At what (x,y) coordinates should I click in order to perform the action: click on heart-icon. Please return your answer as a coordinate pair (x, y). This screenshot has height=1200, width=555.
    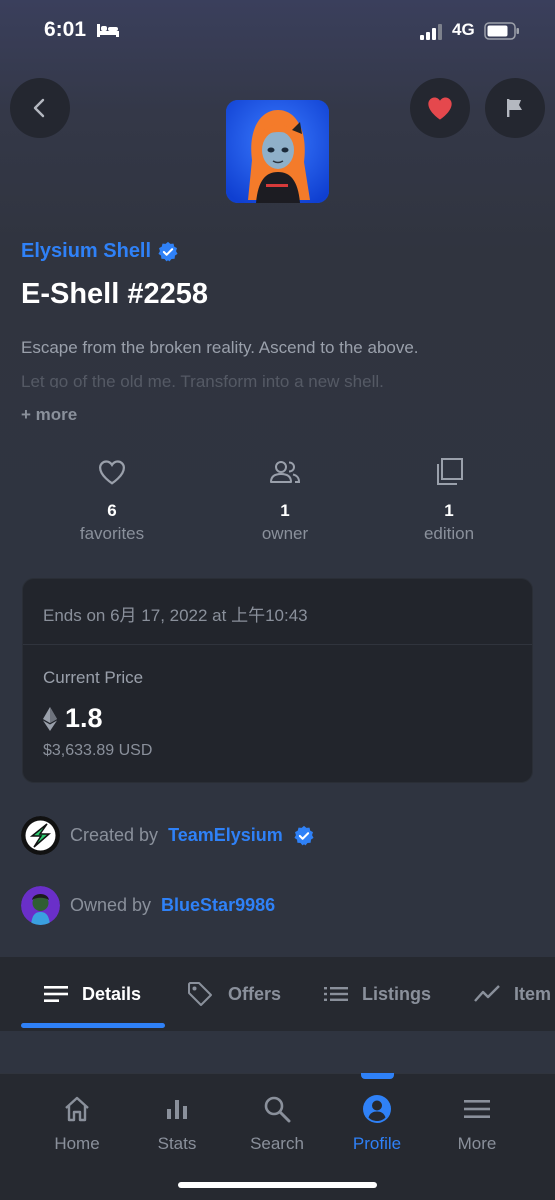
    Looking at the image, I should click on (440, 108).